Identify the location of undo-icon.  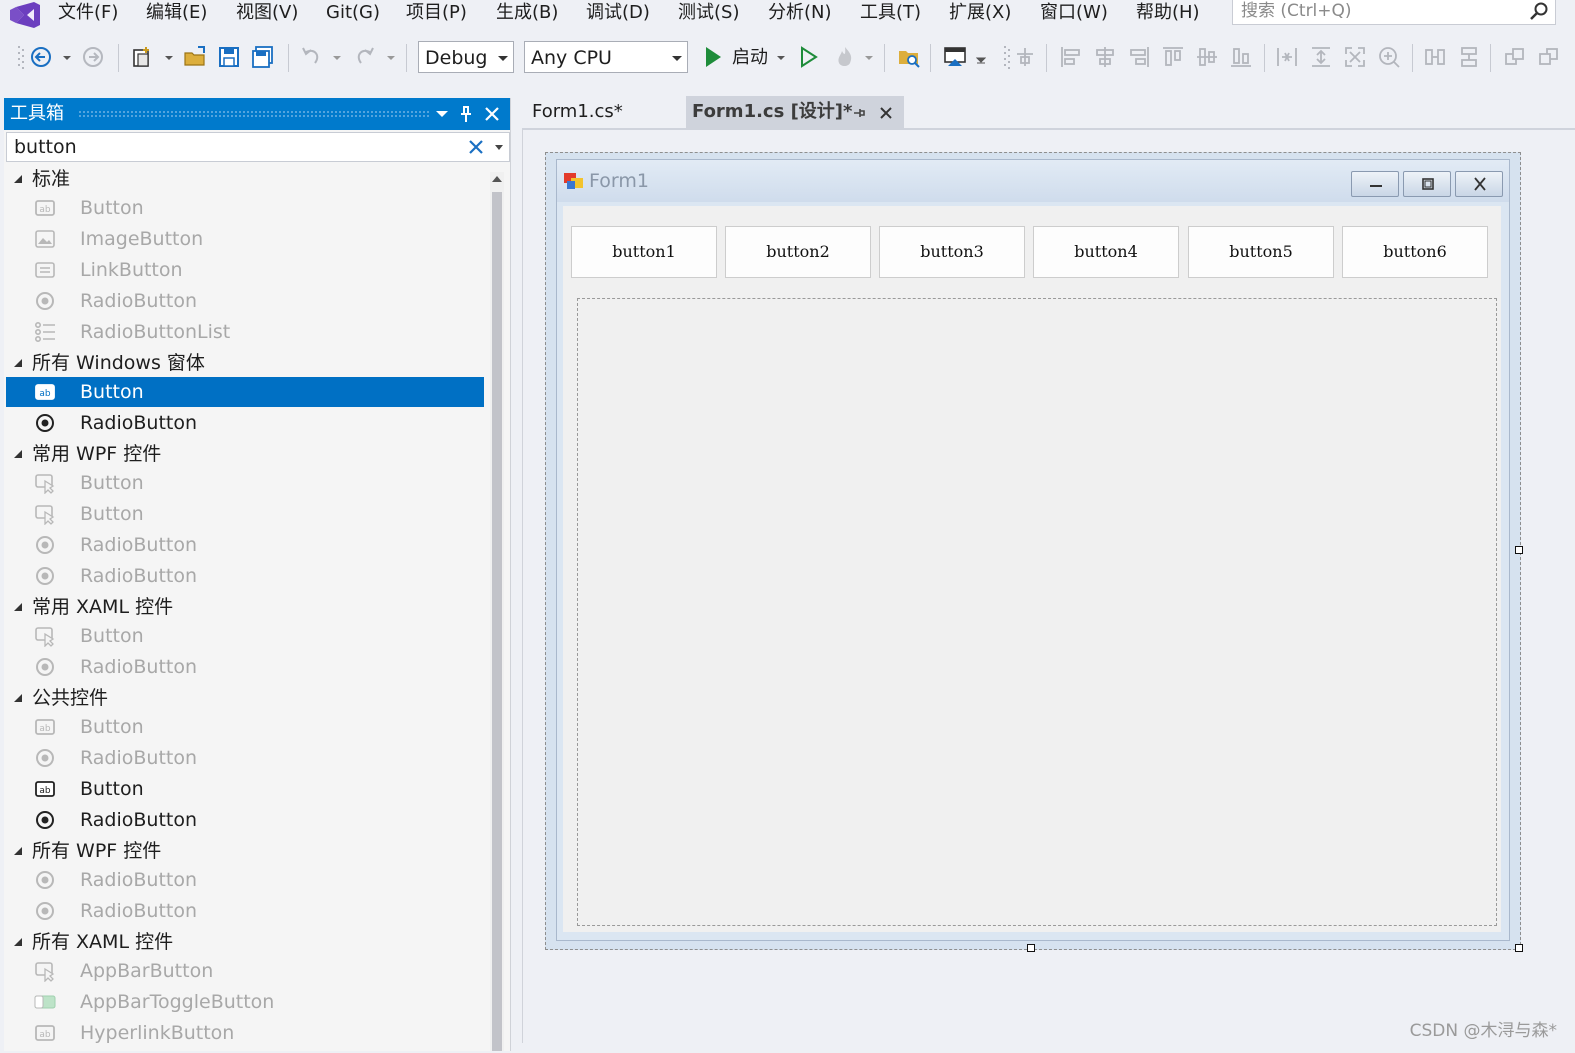
(311, 57).